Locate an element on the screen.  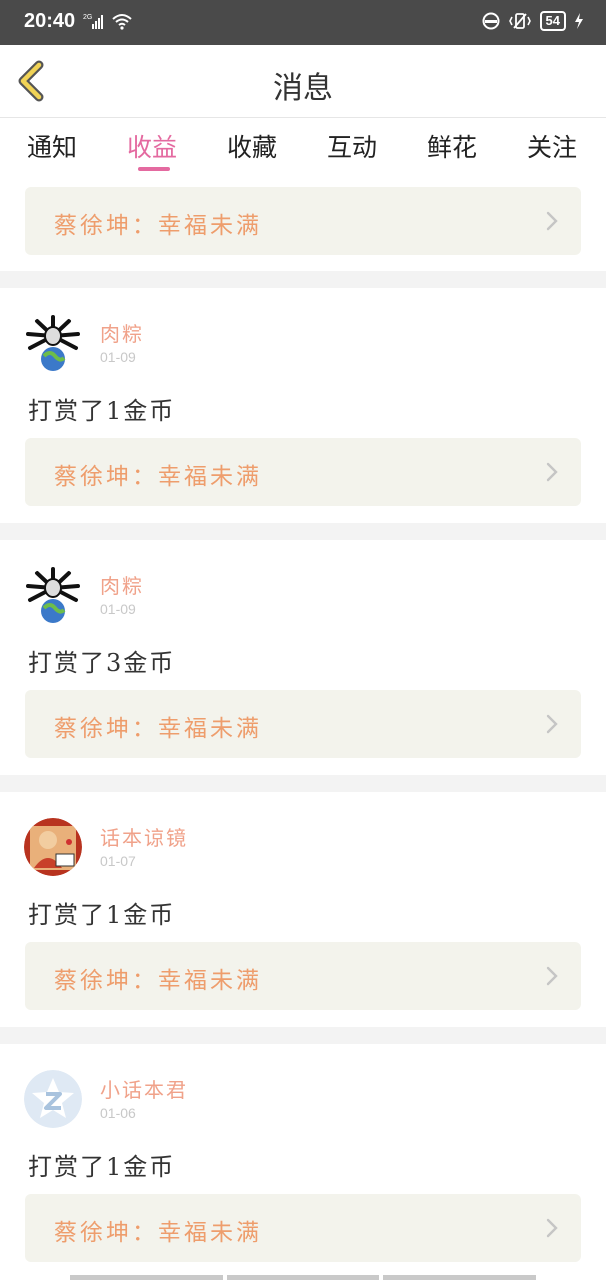
page-title: 消息 is located at coordinates (303, 88).